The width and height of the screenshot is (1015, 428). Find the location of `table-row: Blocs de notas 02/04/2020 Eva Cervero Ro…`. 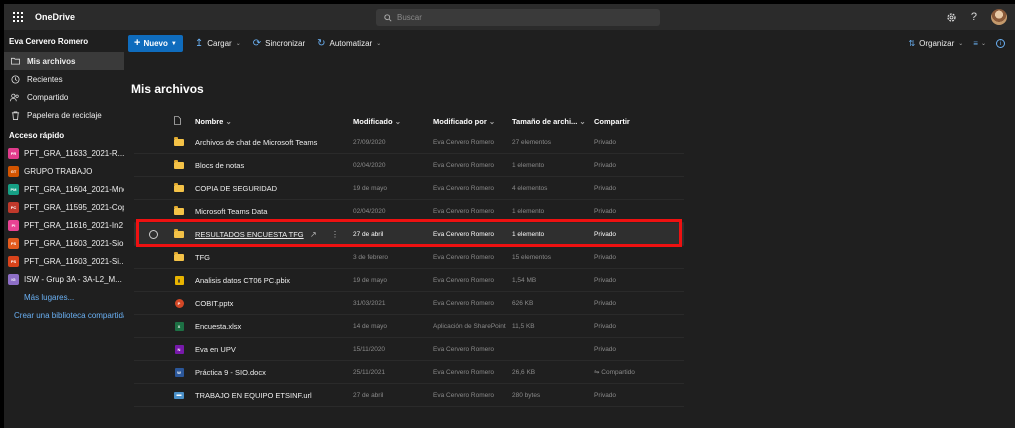

table-row: Blocs de notas 02/04/2020 Eva Cervero Ro… is located at coordinates (409, 165).